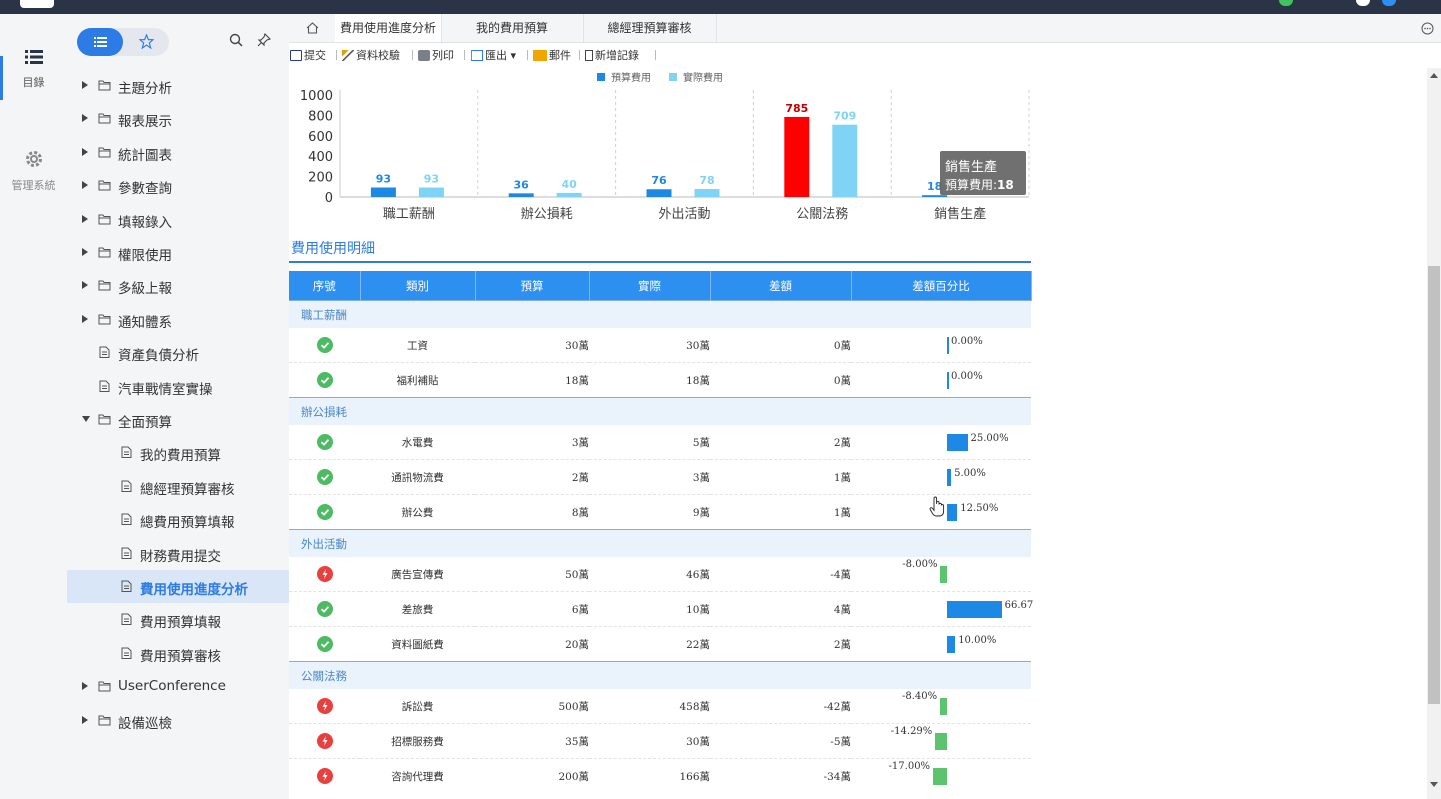 Image resolution: width=1441 pixels, height=799 pixels. What do you see at coordinates (178, 85) in the screenshot?
I see `tree-folder-0: 主題分析` at bounding box center [178, 85].